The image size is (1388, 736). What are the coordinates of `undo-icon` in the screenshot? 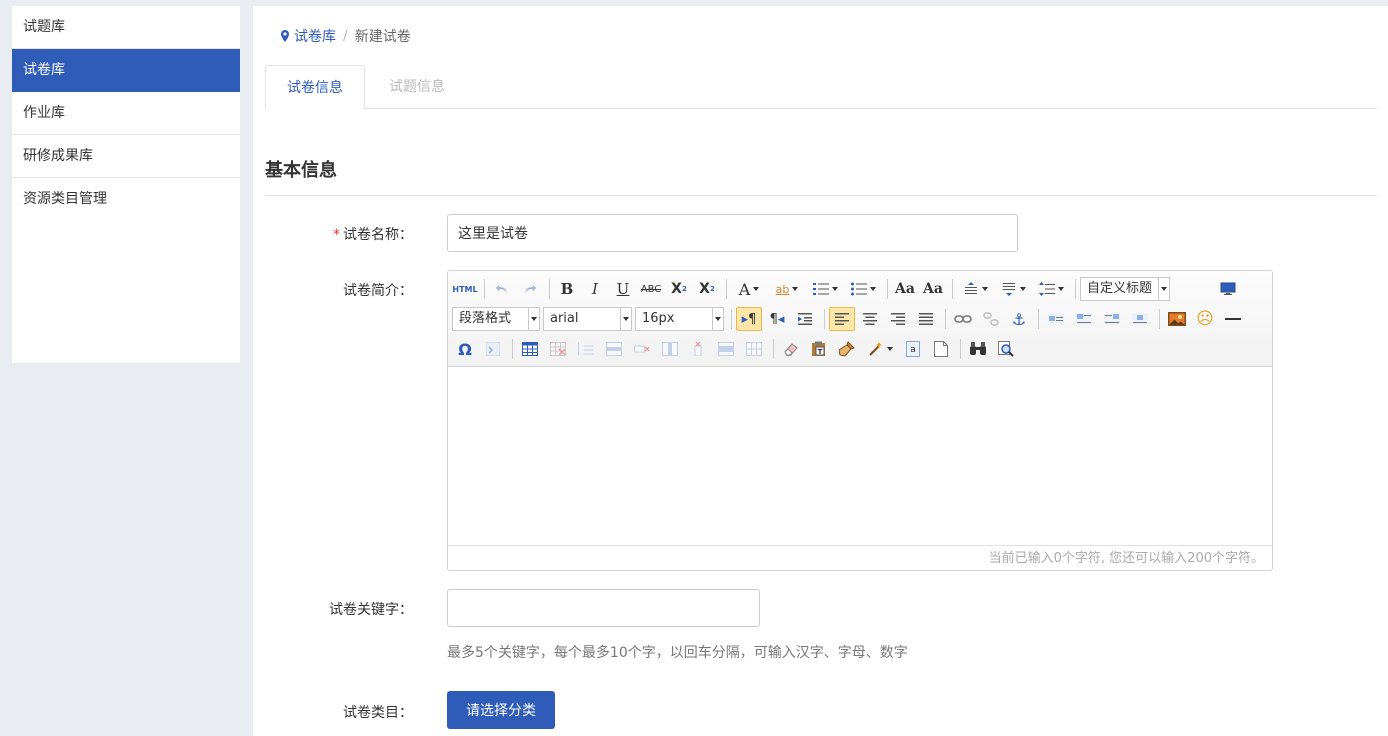 It's located at (502, 289).